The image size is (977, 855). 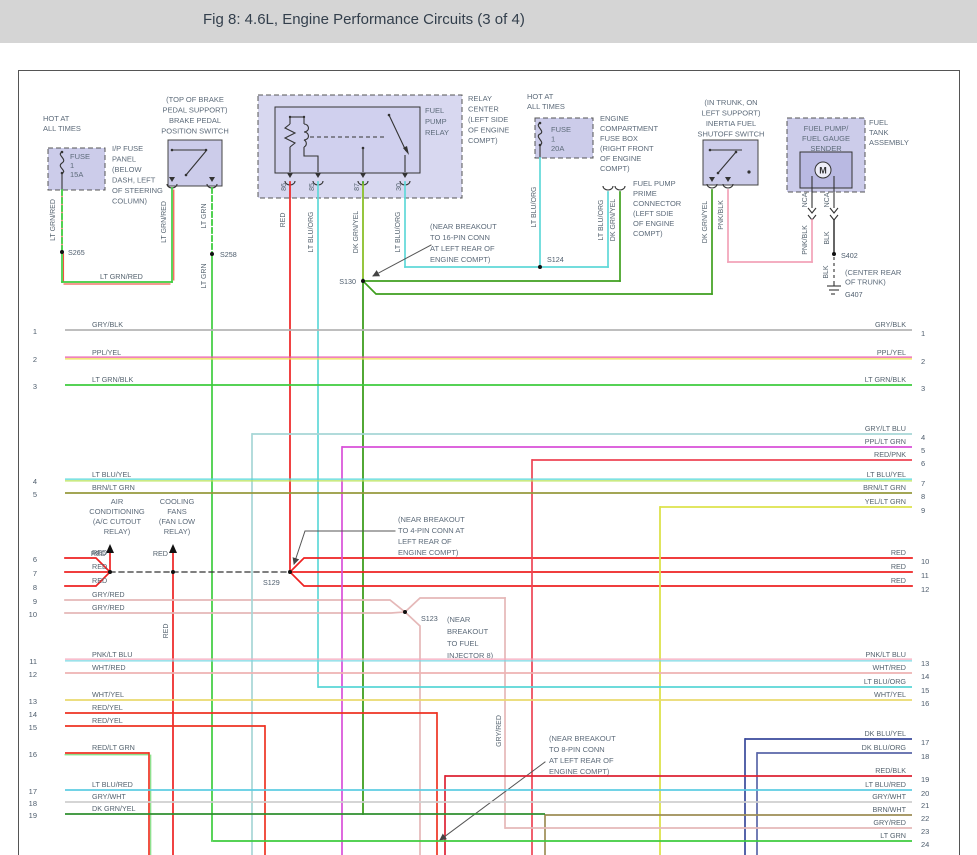 What do you see at coordinates (889, 667) in the screenshot?
I see `wire-row-label: WHT/RED` at bounding box center [889, 667].